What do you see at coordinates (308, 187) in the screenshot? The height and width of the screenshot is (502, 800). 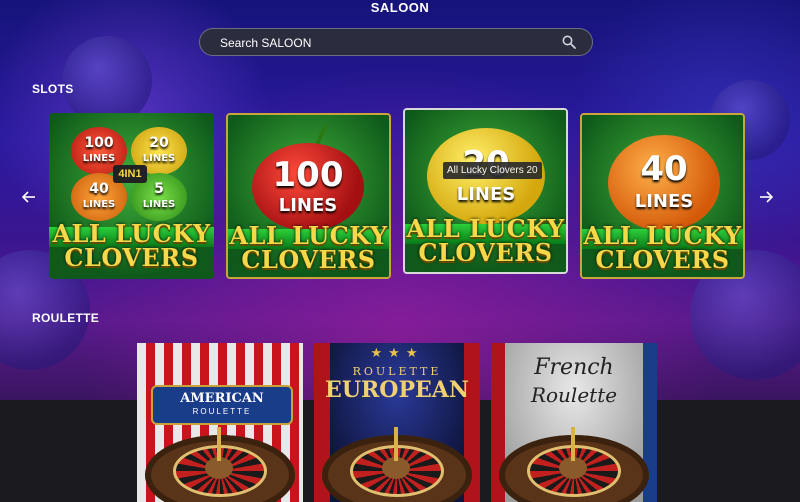 I see `cherry-fruit: 100 LINES` at bounding box center [308, 187].